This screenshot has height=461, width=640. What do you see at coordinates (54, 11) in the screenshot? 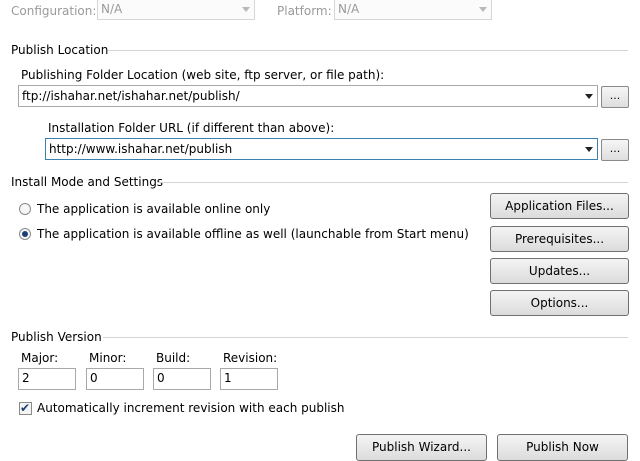
I see `configuration-label: Configuration:` at bounding box center [54, 11].